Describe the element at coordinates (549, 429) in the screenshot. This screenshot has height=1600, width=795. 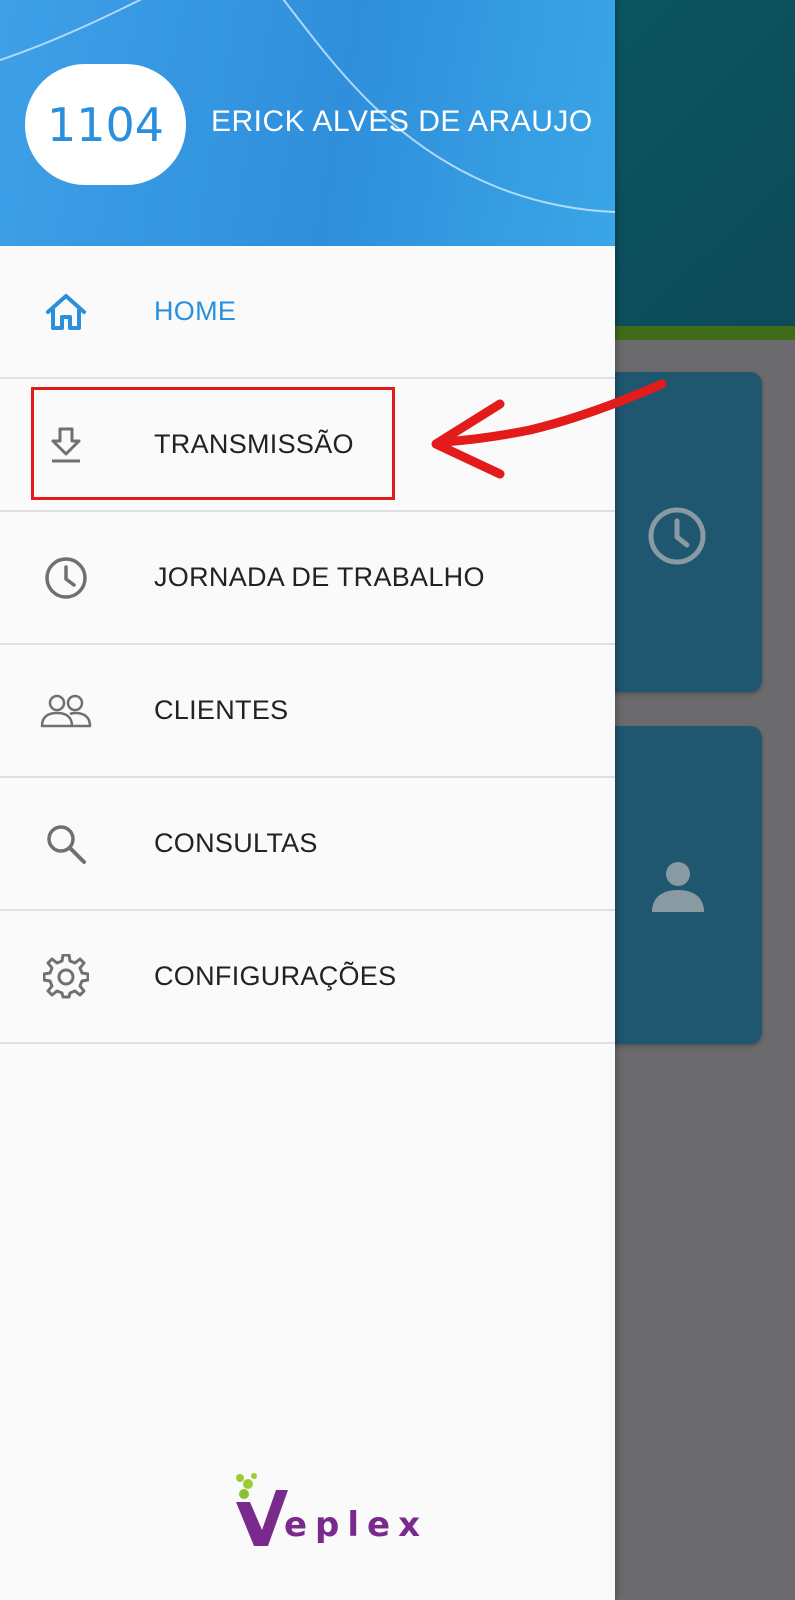
I see `red-arrow-annotation` at that location.